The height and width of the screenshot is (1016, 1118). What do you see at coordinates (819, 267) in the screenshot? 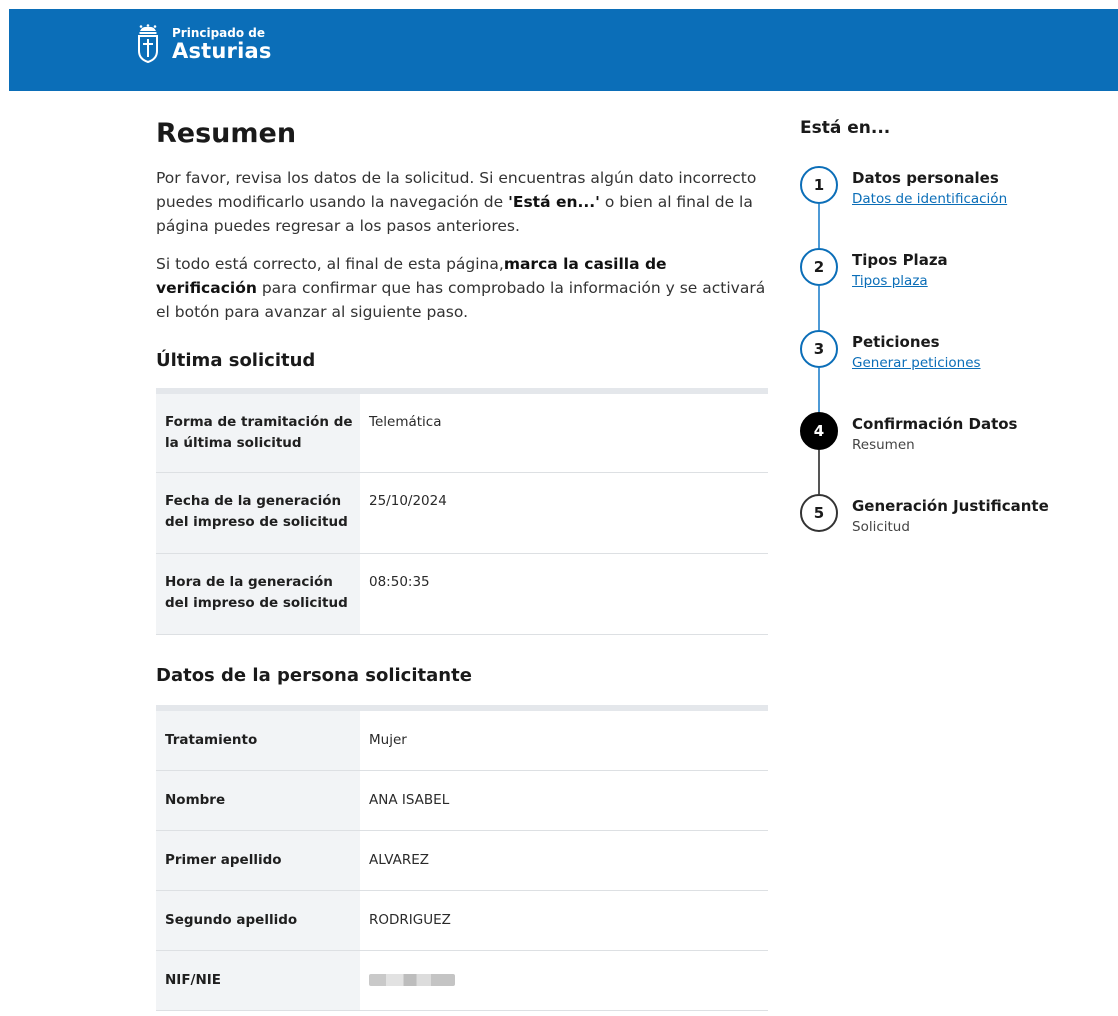
I see `step-number: 2` at bounding box center [819, 267].